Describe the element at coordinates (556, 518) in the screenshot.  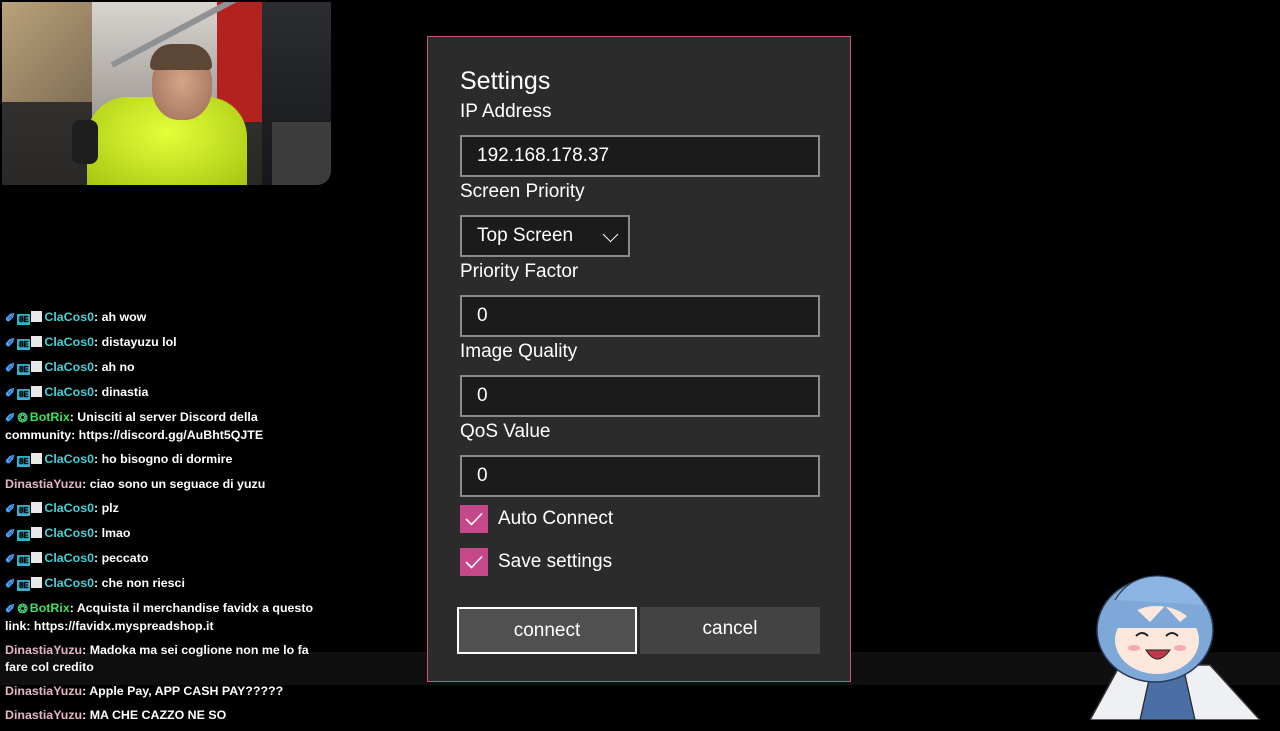
I see `auto-connect-label: Auto Connect` at that location.